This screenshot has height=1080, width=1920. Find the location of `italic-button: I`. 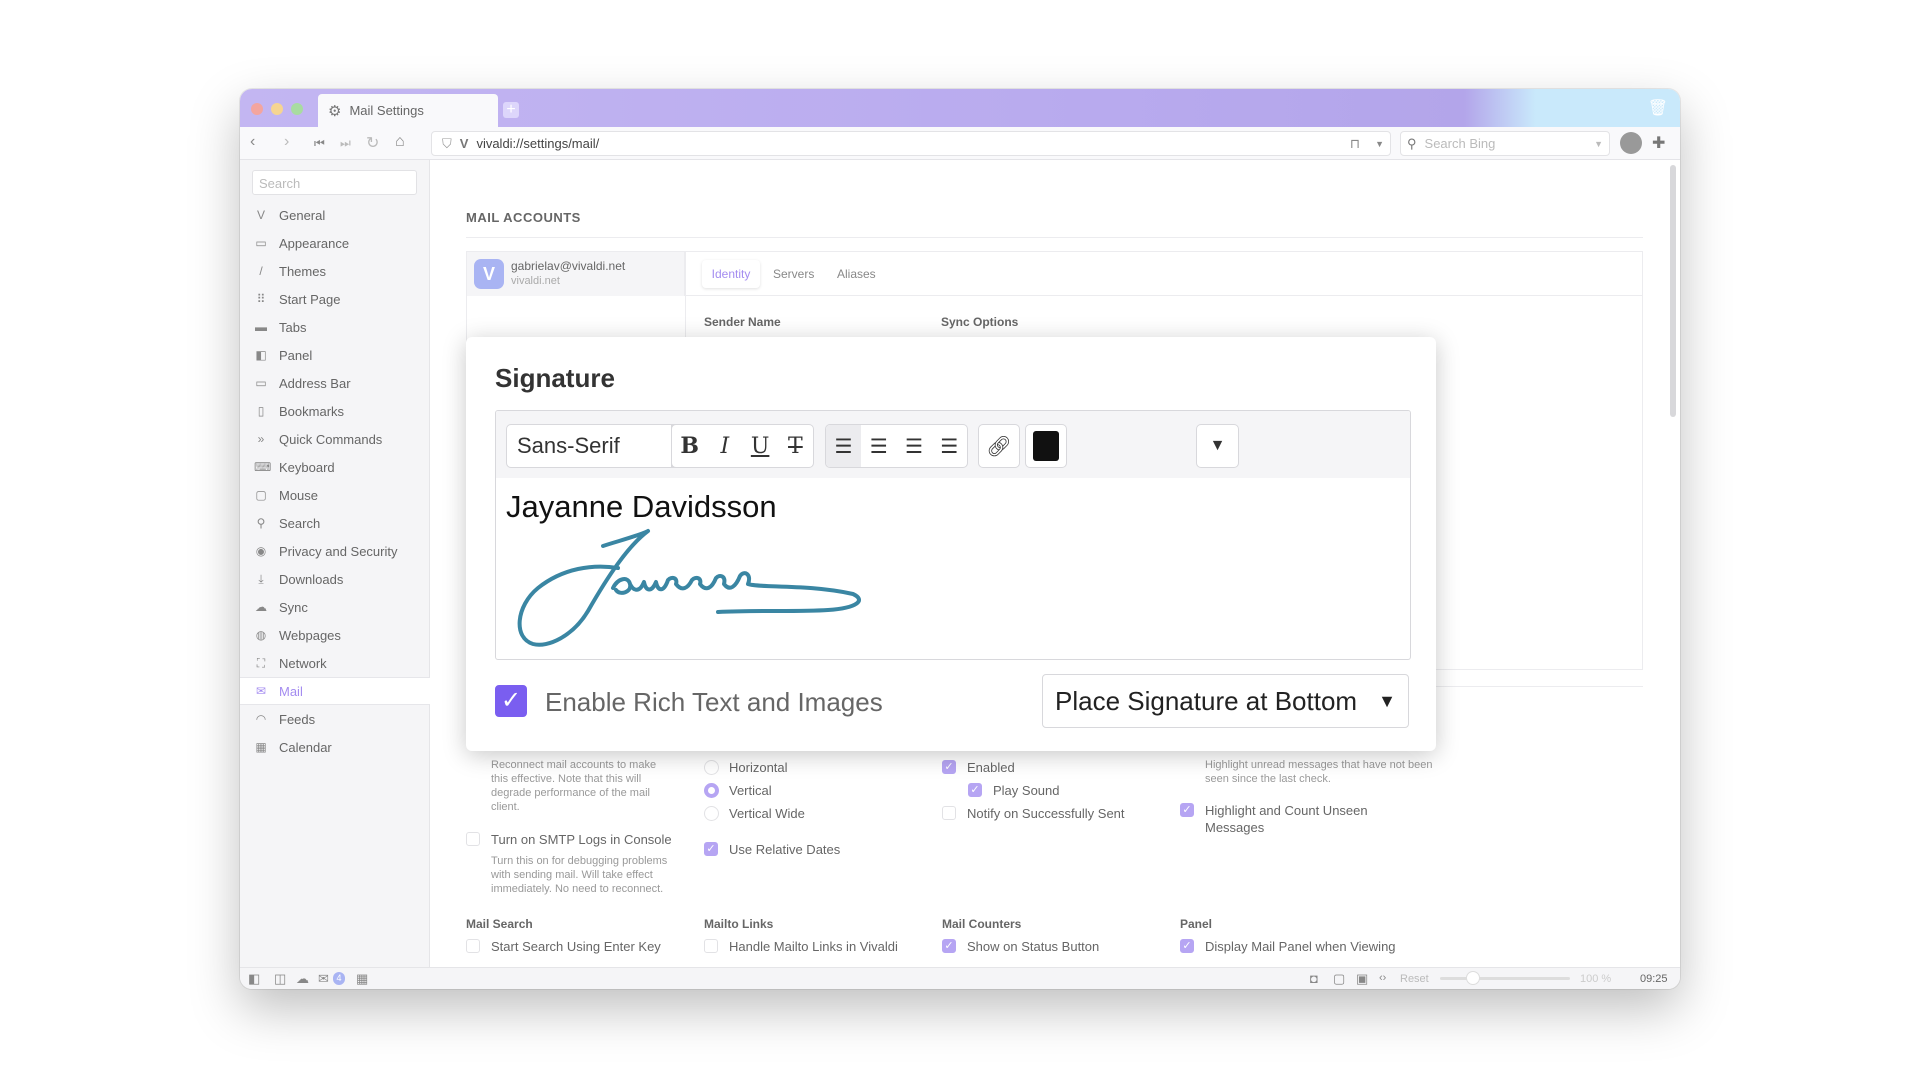

italic-button: I is located at coordinates (724, 446).